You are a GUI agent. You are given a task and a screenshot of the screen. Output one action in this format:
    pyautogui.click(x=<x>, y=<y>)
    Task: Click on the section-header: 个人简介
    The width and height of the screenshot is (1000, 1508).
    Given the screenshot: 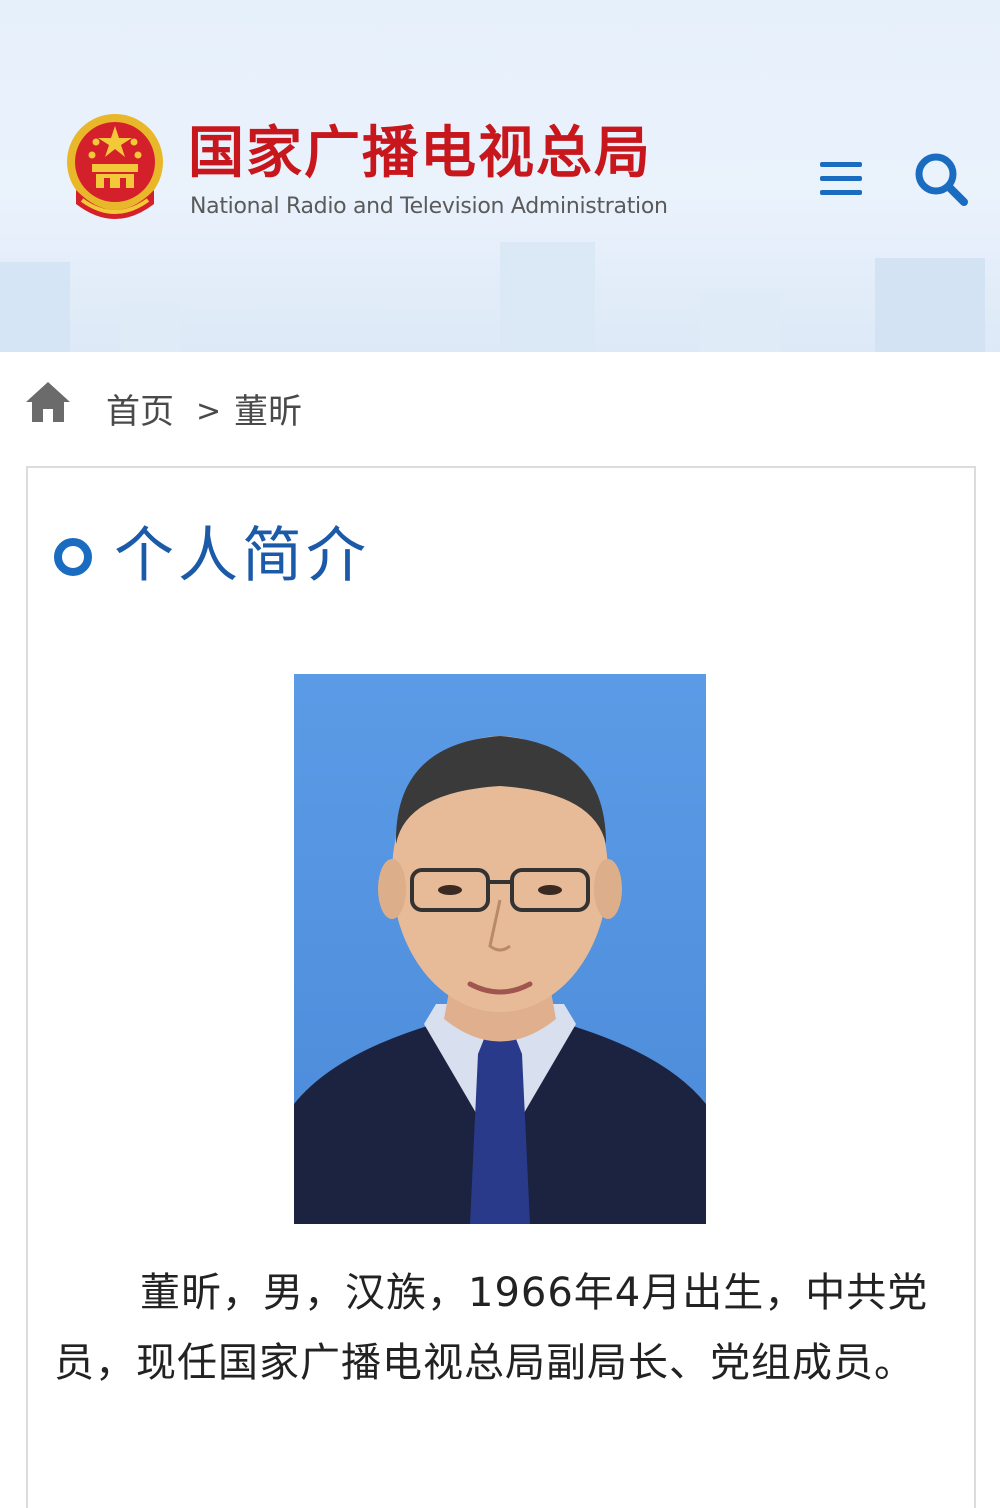 What is the action you would take?
    pyautogui.click(x=302, y=556)
    